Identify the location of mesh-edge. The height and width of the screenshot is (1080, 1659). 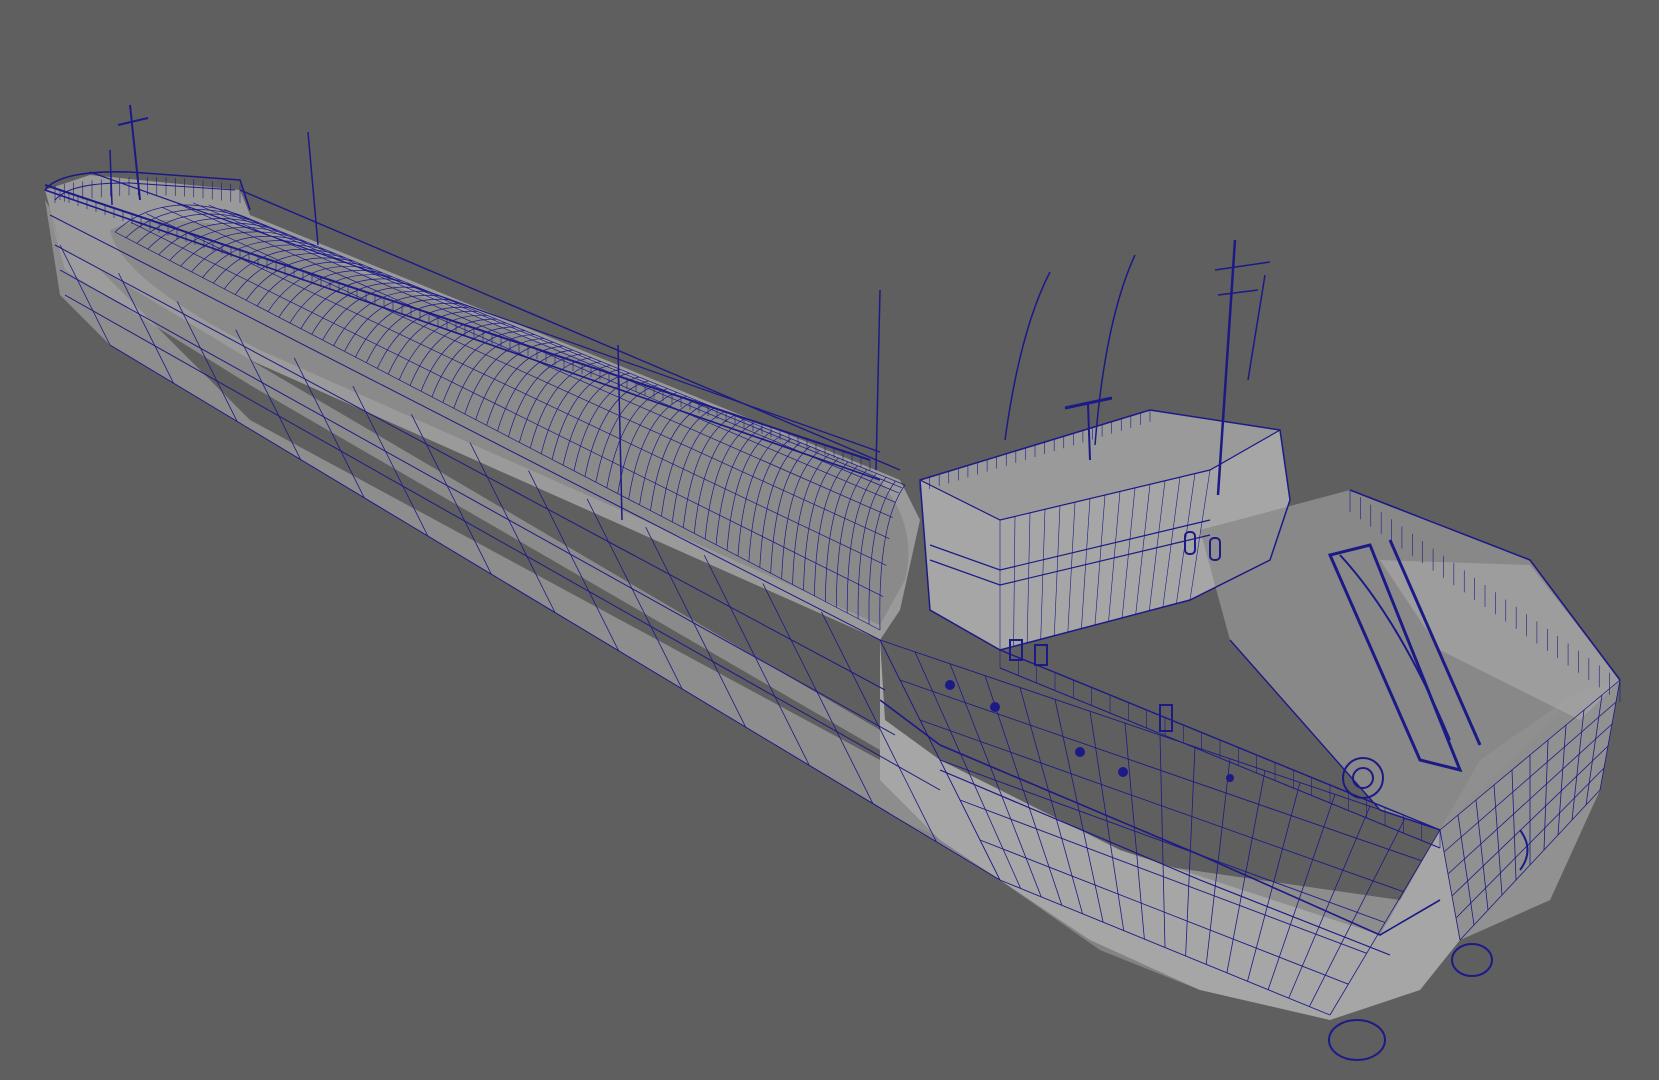
(516, 389).